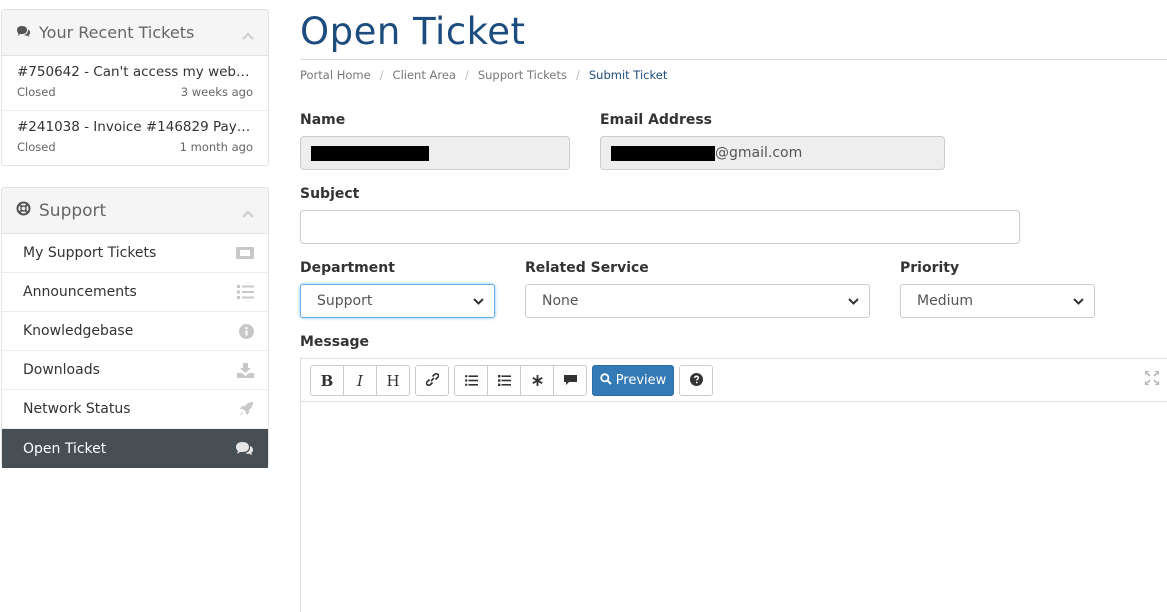  What do you see at coordinates (90, 253) in the screenshot?
I see `sidebar-item-label: My Support Tickets` at bounding box center [90, 253].